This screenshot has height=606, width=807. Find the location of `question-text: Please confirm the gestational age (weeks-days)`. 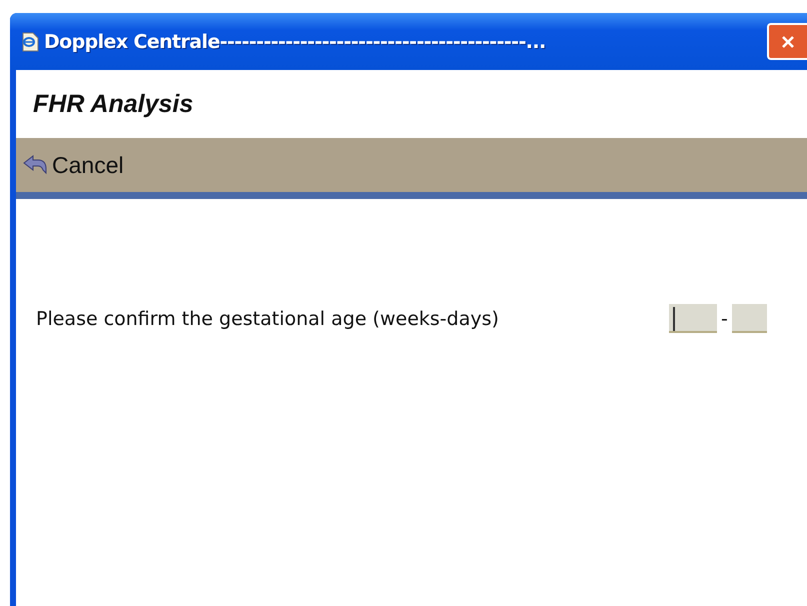

question-text: Please confirm the gestational age (weeks-days) is located at coordinates (268, 319).